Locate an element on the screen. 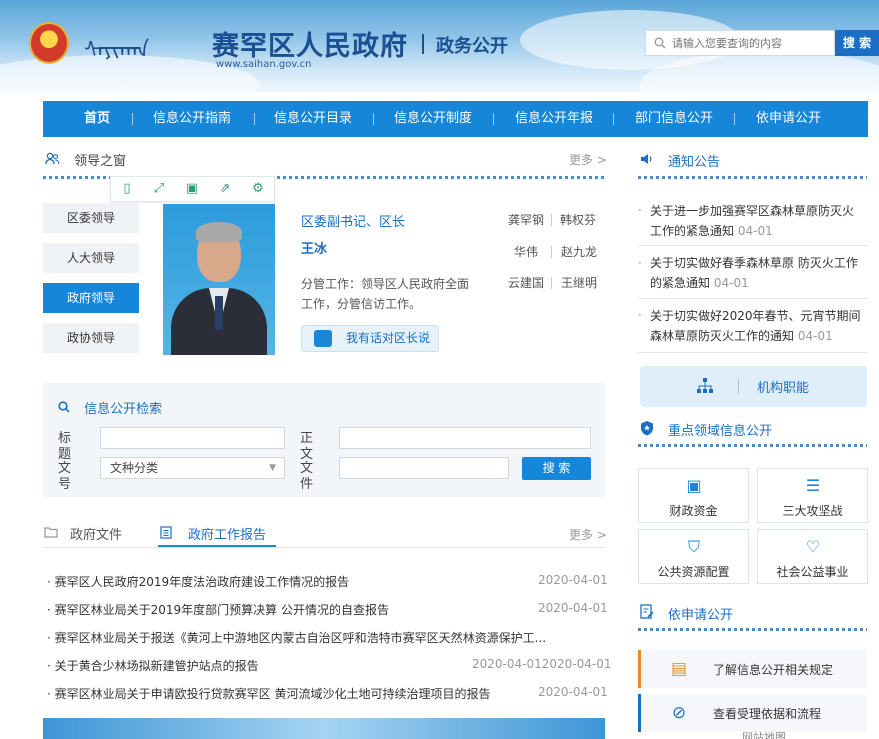 The width and height of the screenshot is (879, 739). document-date: 2020-04-012020-04-01 is located at coordinates (542, 664).